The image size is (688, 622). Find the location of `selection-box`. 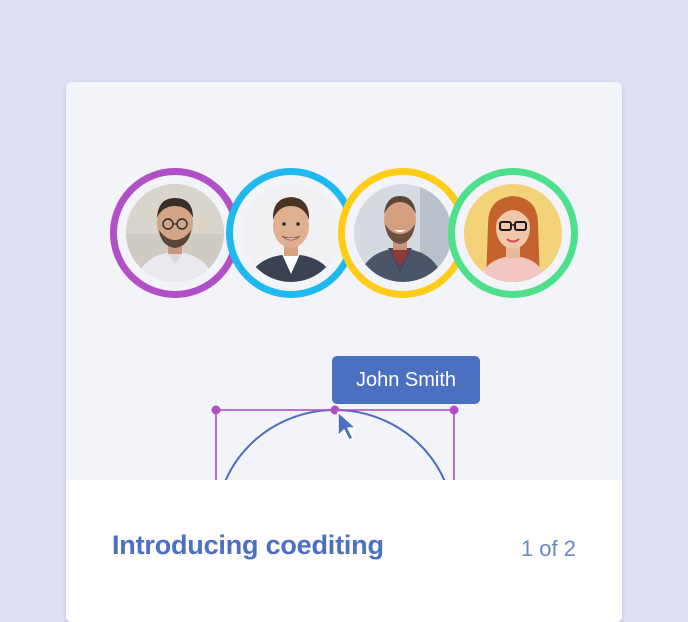

selection-box is located at coordinates (335, 444).